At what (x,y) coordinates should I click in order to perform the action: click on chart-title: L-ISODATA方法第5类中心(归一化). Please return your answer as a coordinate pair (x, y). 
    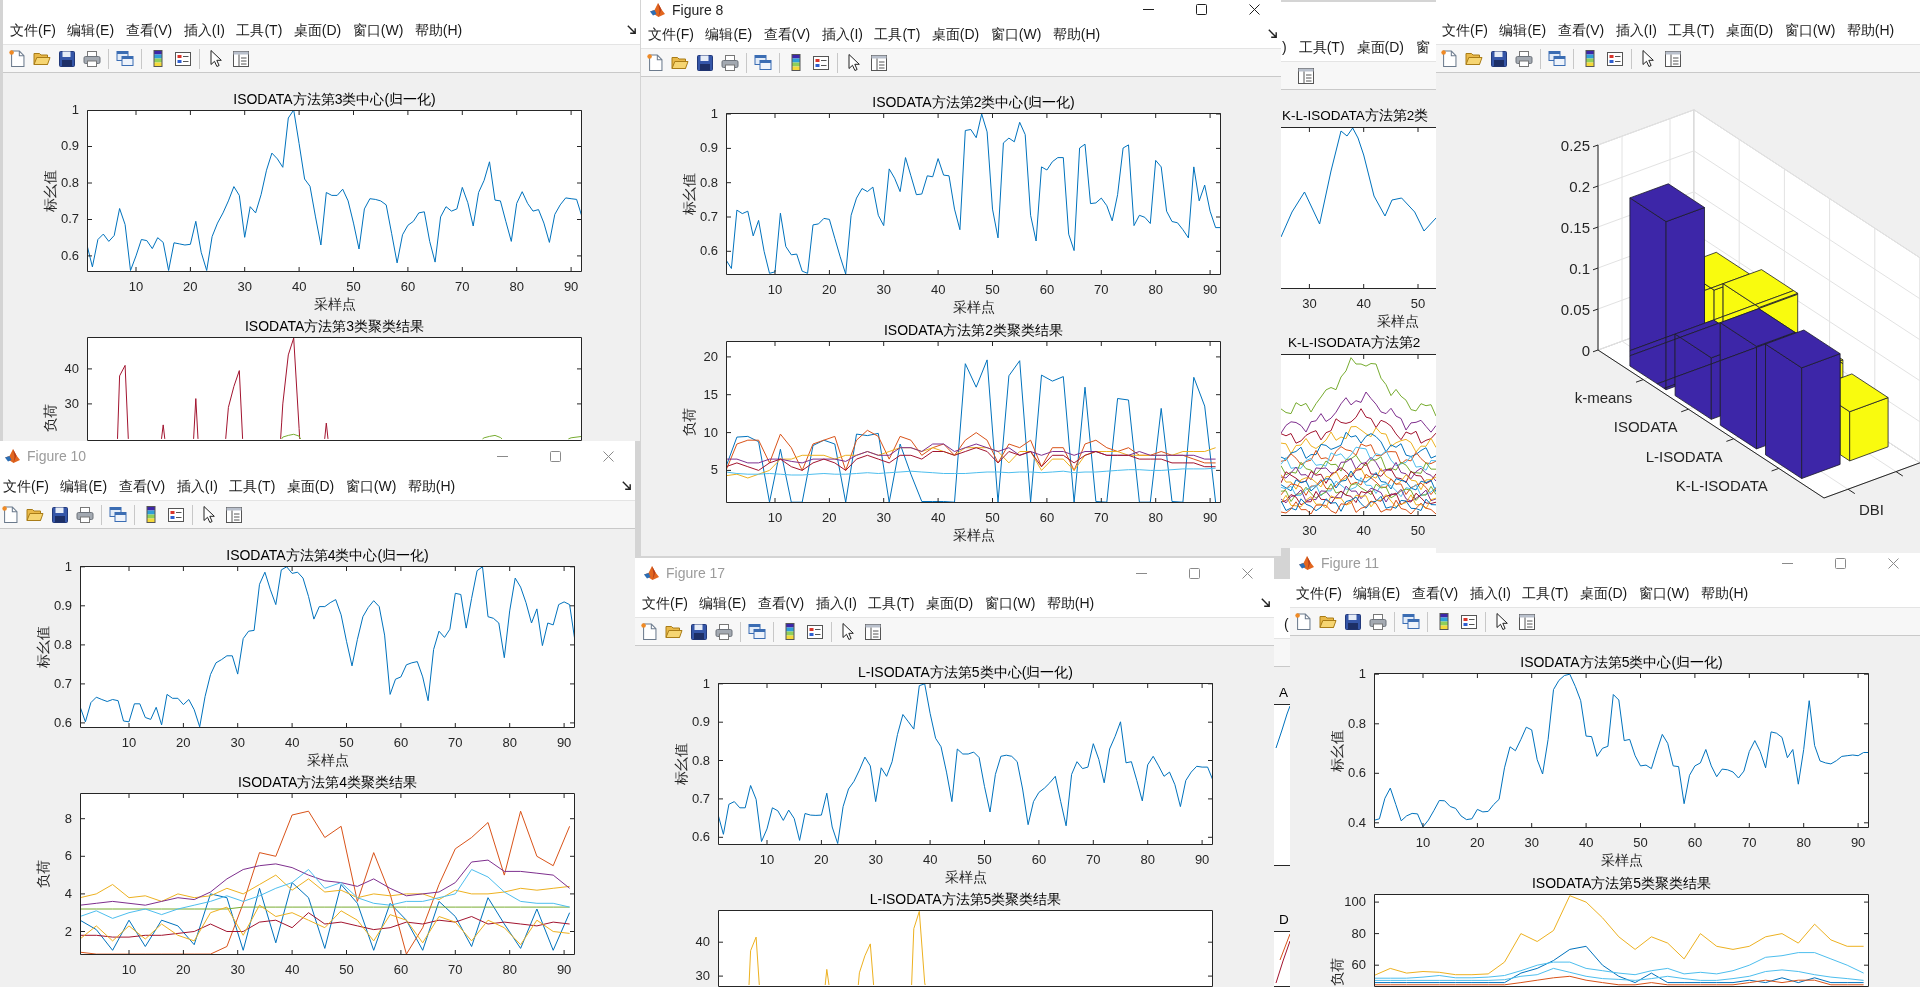
    Looking at the image, I should click on (965, 672).